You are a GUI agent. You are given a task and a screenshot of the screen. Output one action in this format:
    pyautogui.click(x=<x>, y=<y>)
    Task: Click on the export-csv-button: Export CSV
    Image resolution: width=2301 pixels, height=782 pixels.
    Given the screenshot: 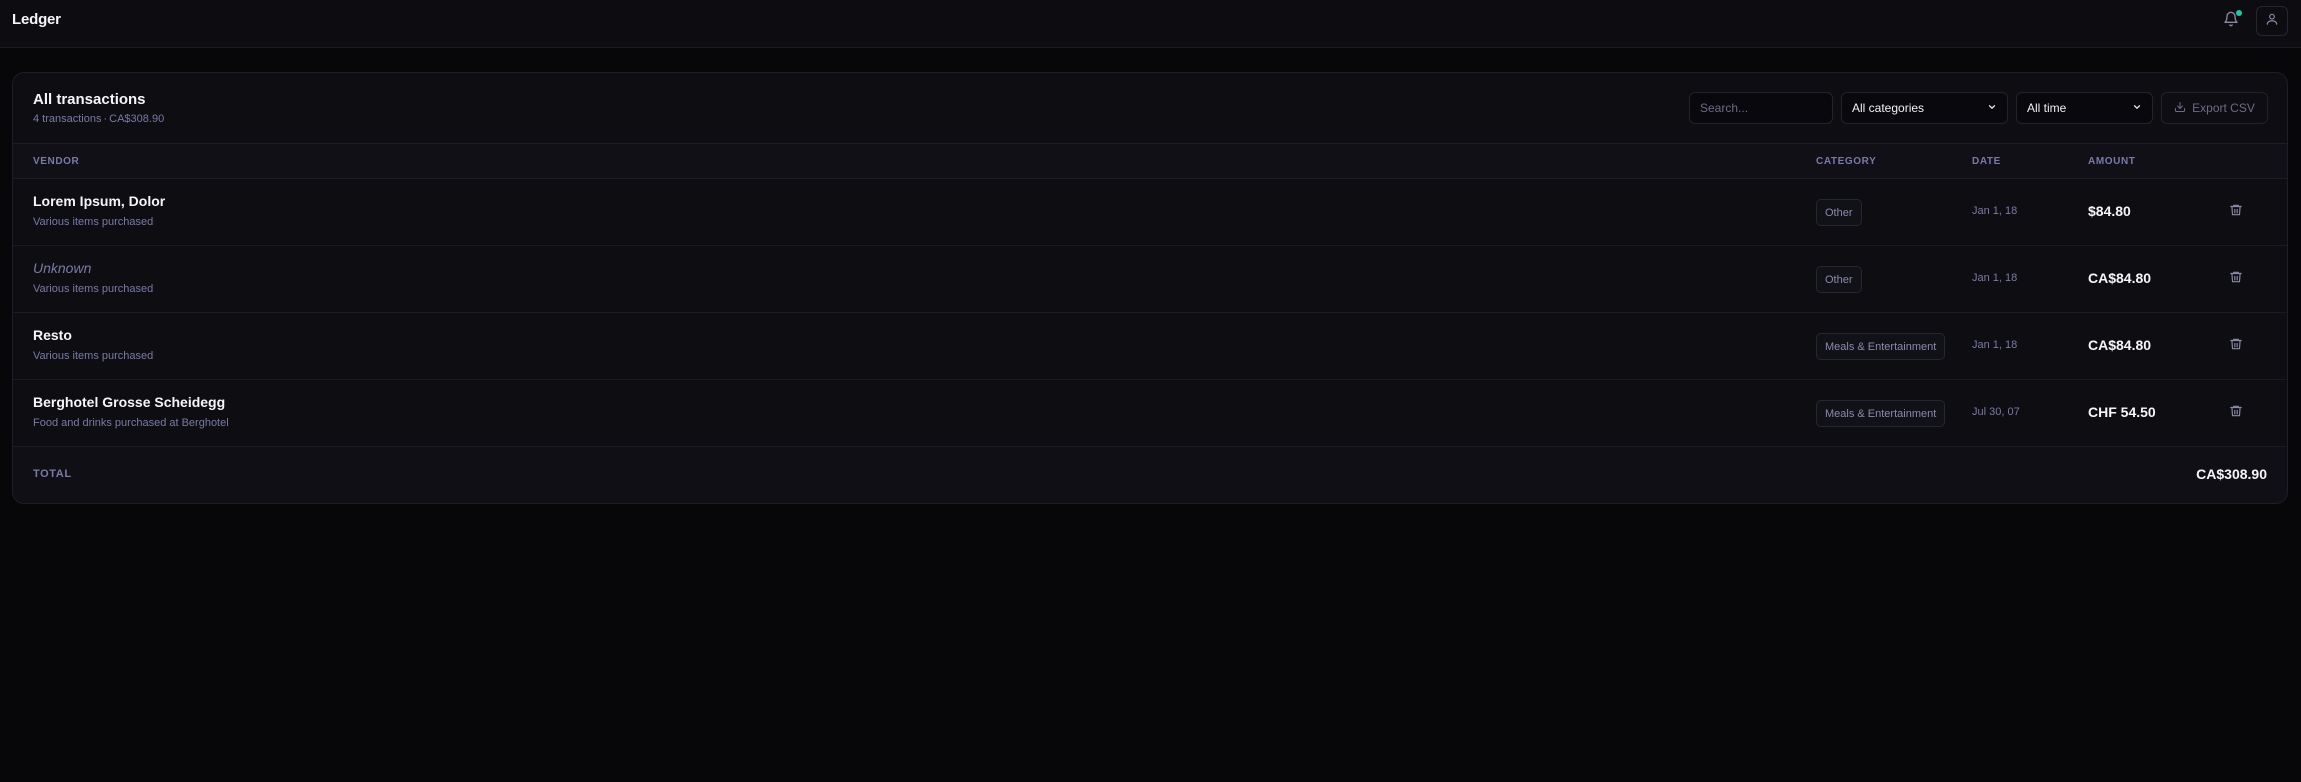 What is the action you would take?
    pyautogui.click(x=2214, y=108)
    